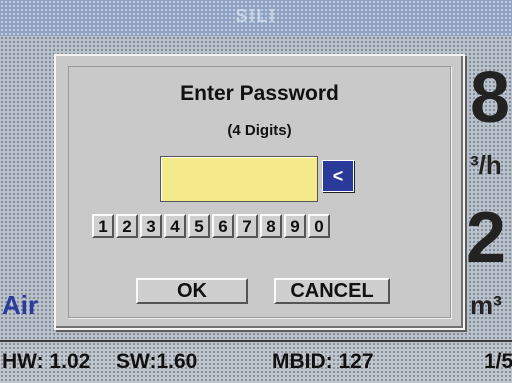  I want to click on digit-keypad: 1 2 3 4 5 6 7 8 9 0, so click(211, 226).